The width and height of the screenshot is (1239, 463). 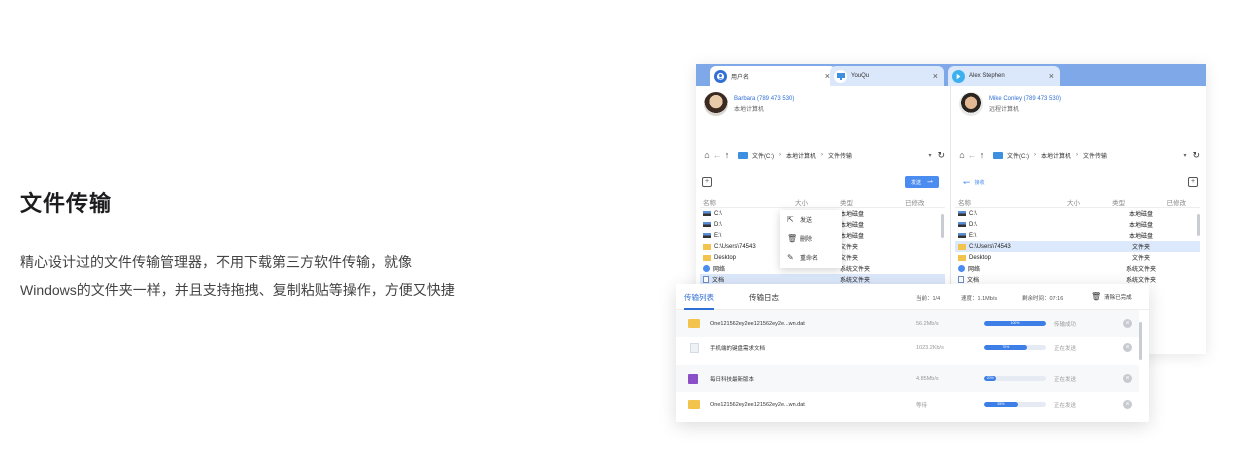 I want to click on tab-transfer-log: 传输日志, so click(x=764, y=297).